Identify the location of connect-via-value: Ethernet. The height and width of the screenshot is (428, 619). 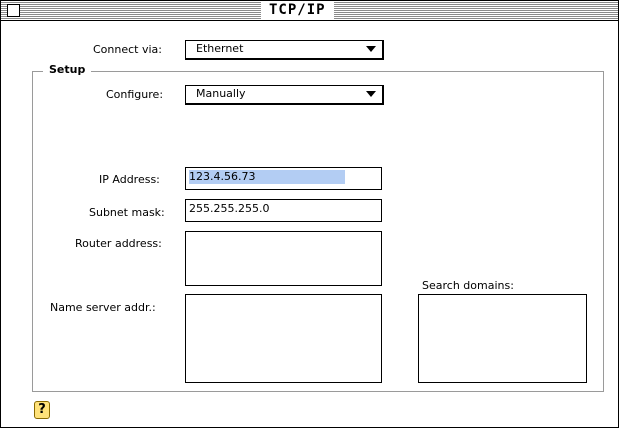
(220, 48).